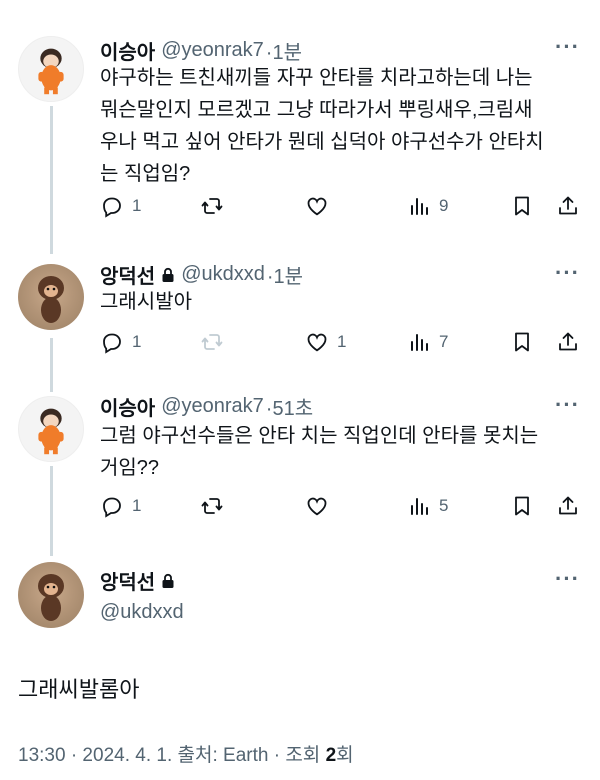 The height and width of the screenshot is (780, 600). Describe the element at coordinates (345, 209) in the screenshot. I see `tweet-actions: 1 9` at that location.